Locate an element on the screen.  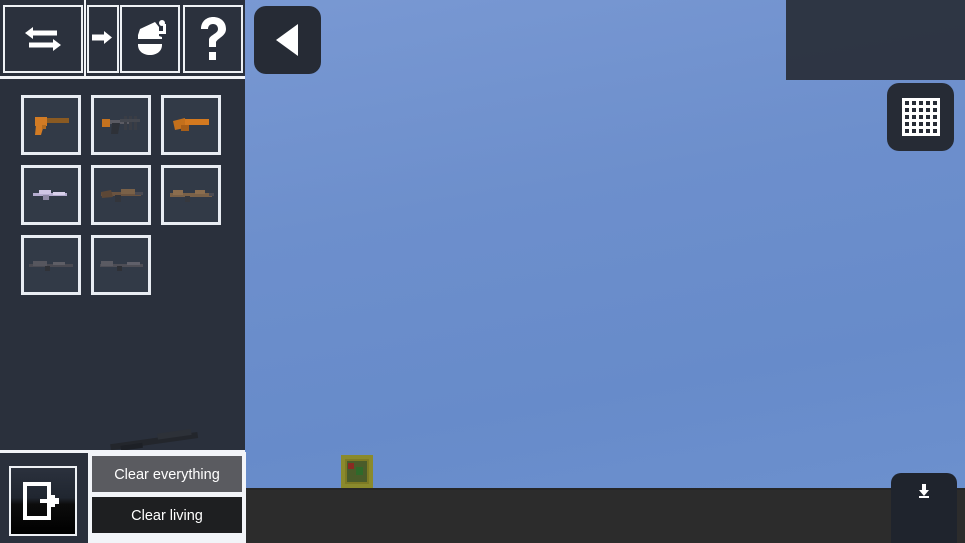
swap-tool-button is located at coordinates (43, 39).